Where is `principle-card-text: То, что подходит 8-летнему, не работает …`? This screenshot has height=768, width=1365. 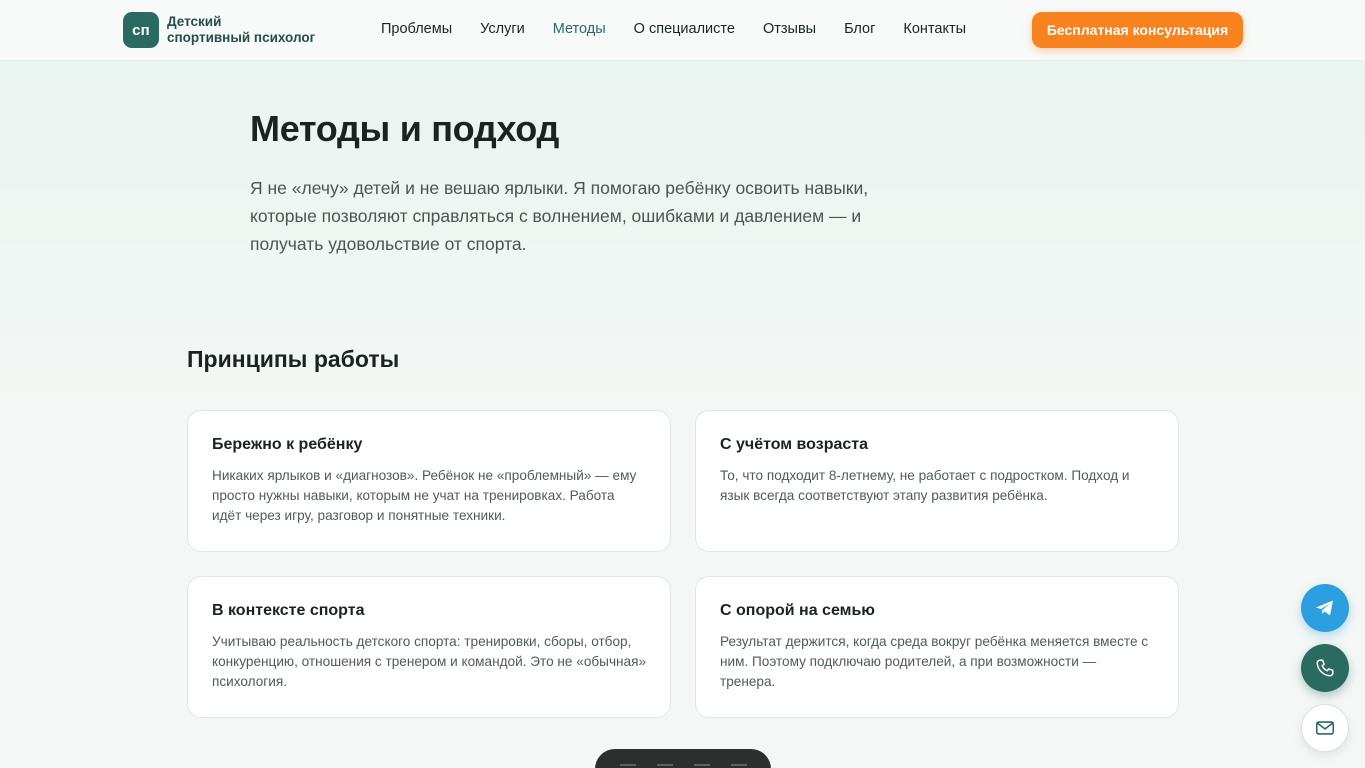
principle-card-text: То, что подходит 8-летнему, не работает … is located at coordinates (925, 485).